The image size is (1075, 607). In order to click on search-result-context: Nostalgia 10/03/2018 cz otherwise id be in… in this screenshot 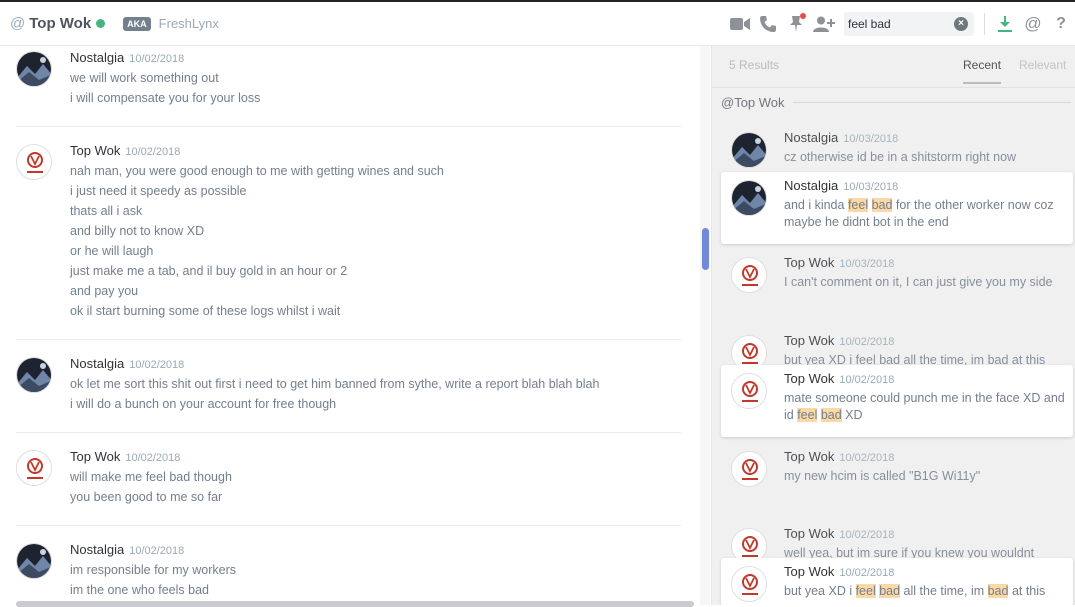, I will do `click(897, 146)`.